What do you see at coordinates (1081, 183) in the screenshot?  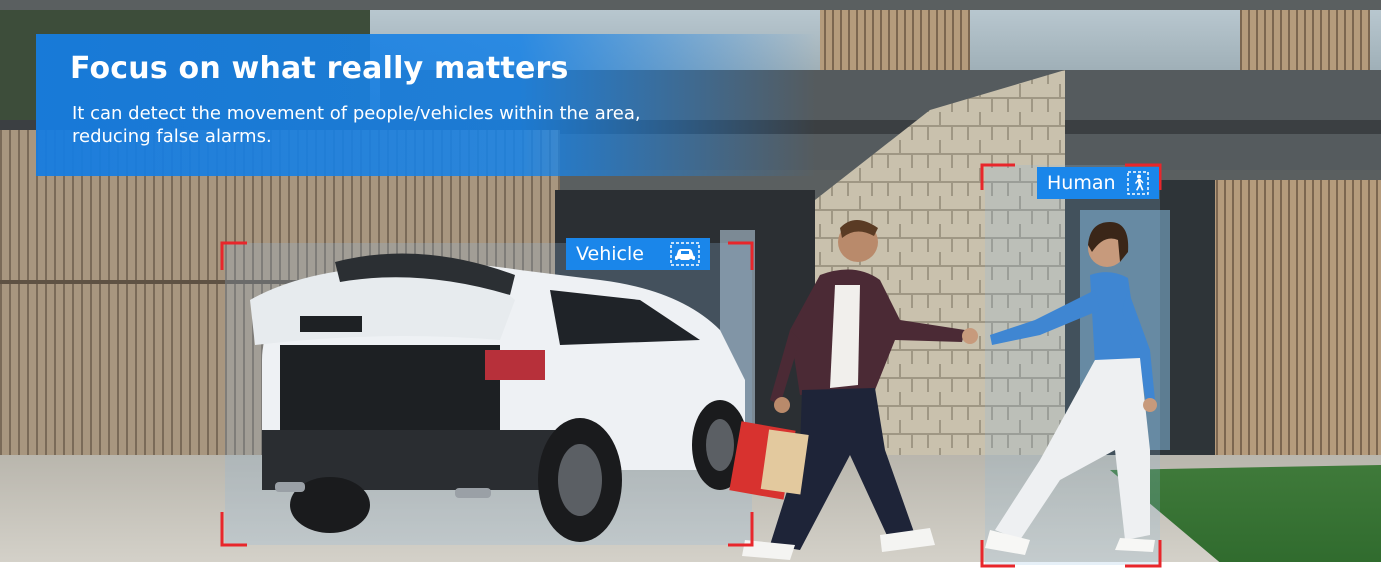 I see `human-tag-label: Human` at bounding box center [1081, 183].